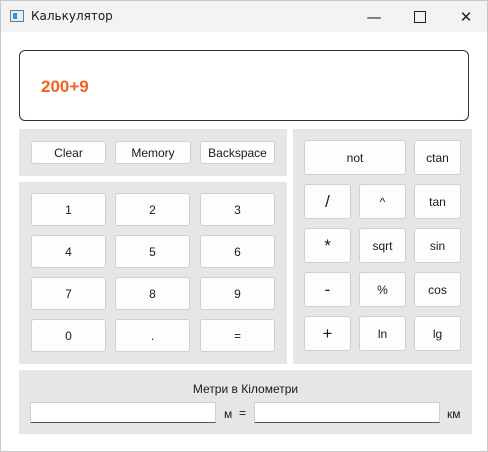 Image resolution: width=488 pixels, height=452 pixels. Describe the element at coordinates (123, 412) in the screenshot. I see `meters-input` at that location.